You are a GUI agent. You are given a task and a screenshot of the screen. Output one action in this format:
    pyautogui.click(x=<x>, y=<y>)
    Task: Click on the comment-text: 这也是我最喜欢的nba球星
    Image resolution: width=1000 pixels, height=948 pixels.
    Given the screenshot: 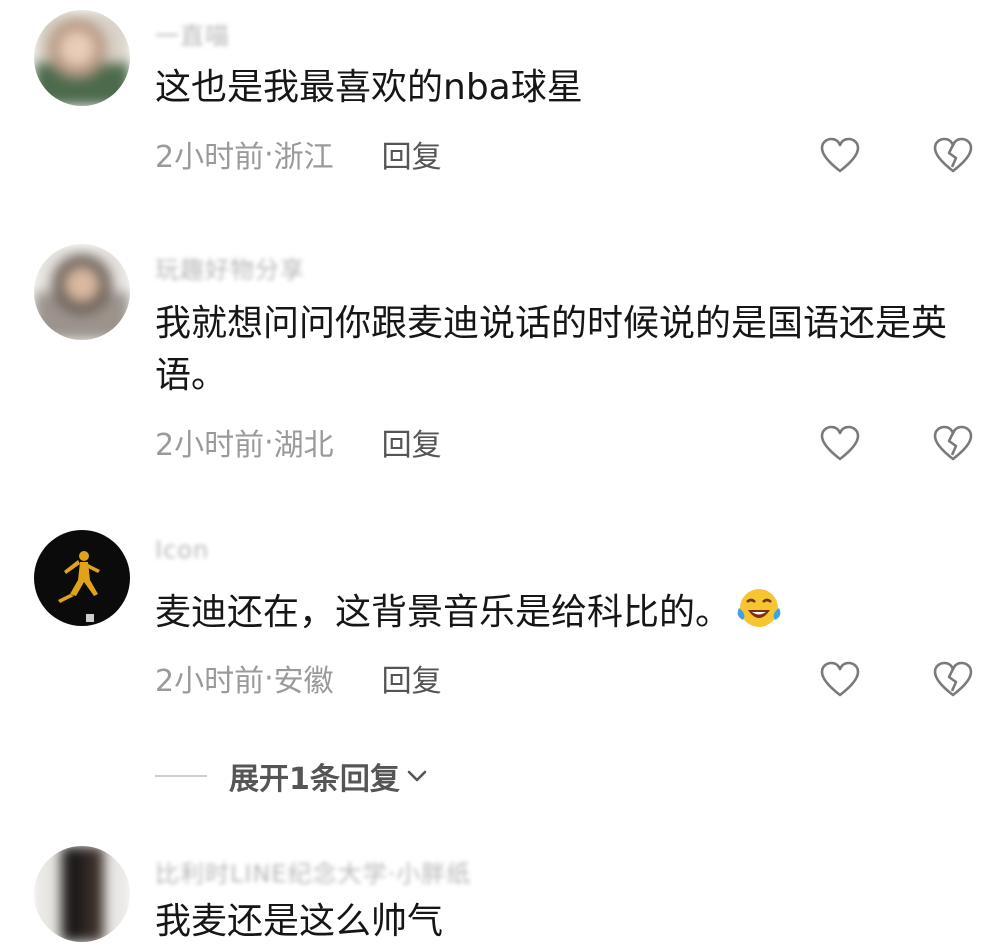 What is the action you would take?
    pyautogui.click(x=369, y=87)
    